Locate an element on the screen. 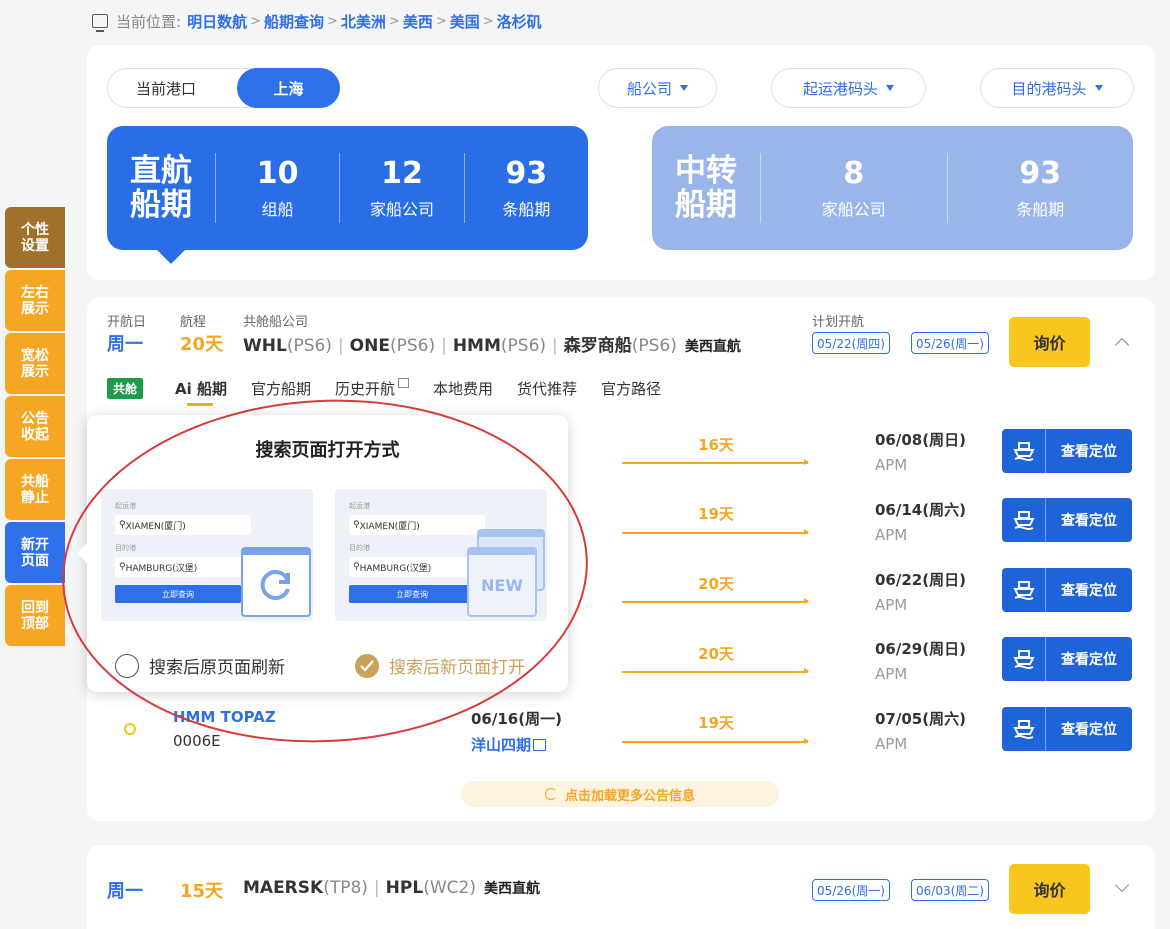 Image resolution: width=1170 pixels, height=929 pixels. planned-date: 06/03(周二) is located at coordinates (950, 890).